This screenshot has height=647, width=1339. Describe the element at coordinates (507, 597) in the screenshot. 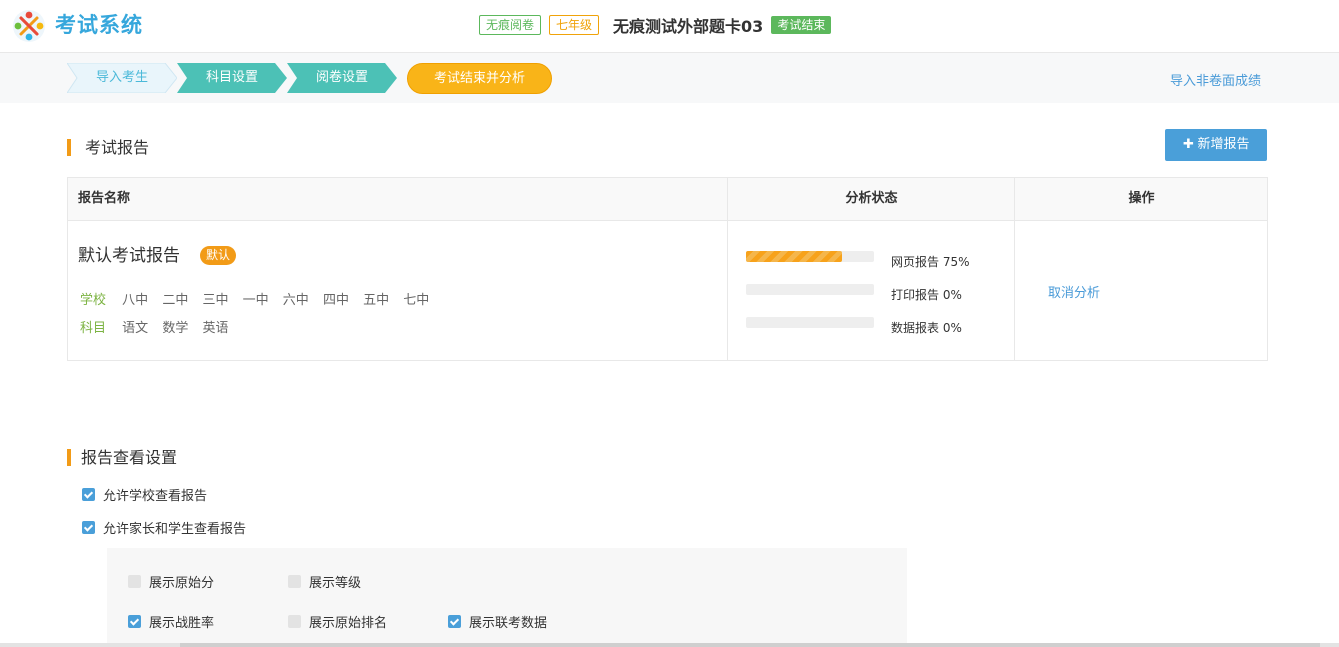

I see `display-settings-panel` at that location.